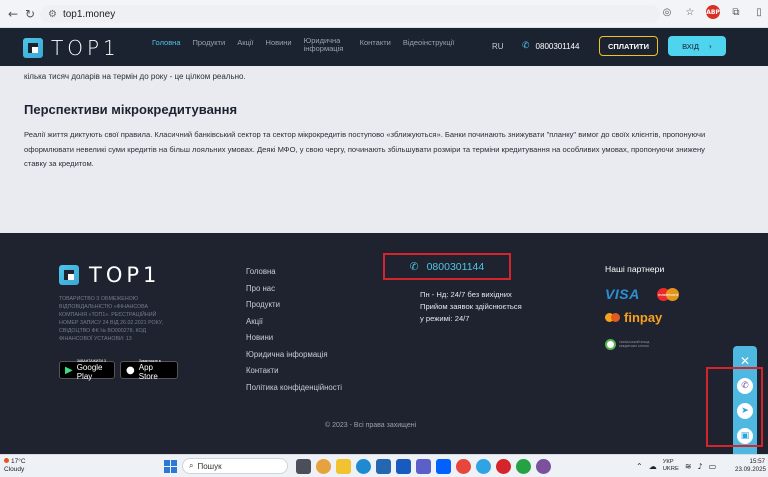  What do you see at coordinates (667, 12) in the screenshot?
I see `eye-off-icon: ◎` at bounding box center [667, 12].